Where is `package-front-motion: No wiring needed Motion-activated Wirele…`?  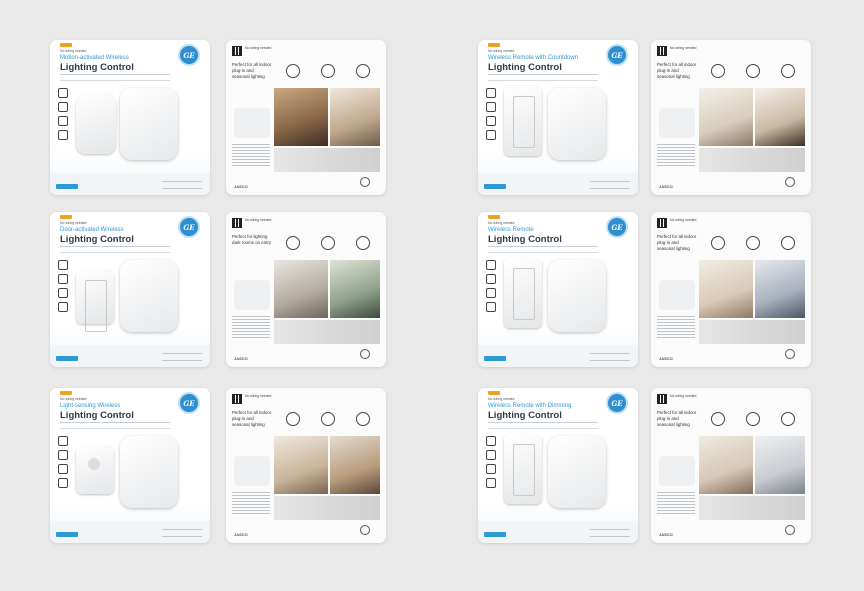 package-front-motion: No wiring needed Motion-activated Wirele… is located at coordinates (130, 117).